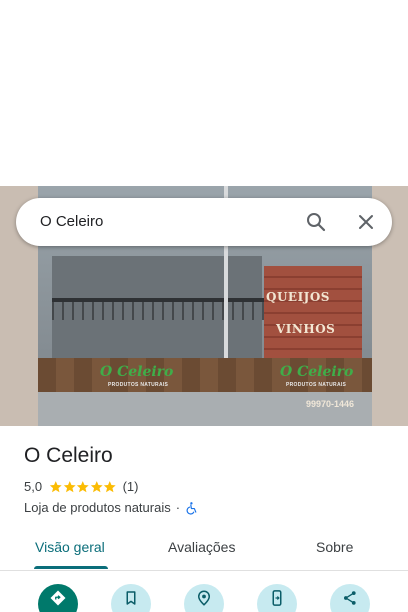  I want to click on action-bar, so click(204, 598).